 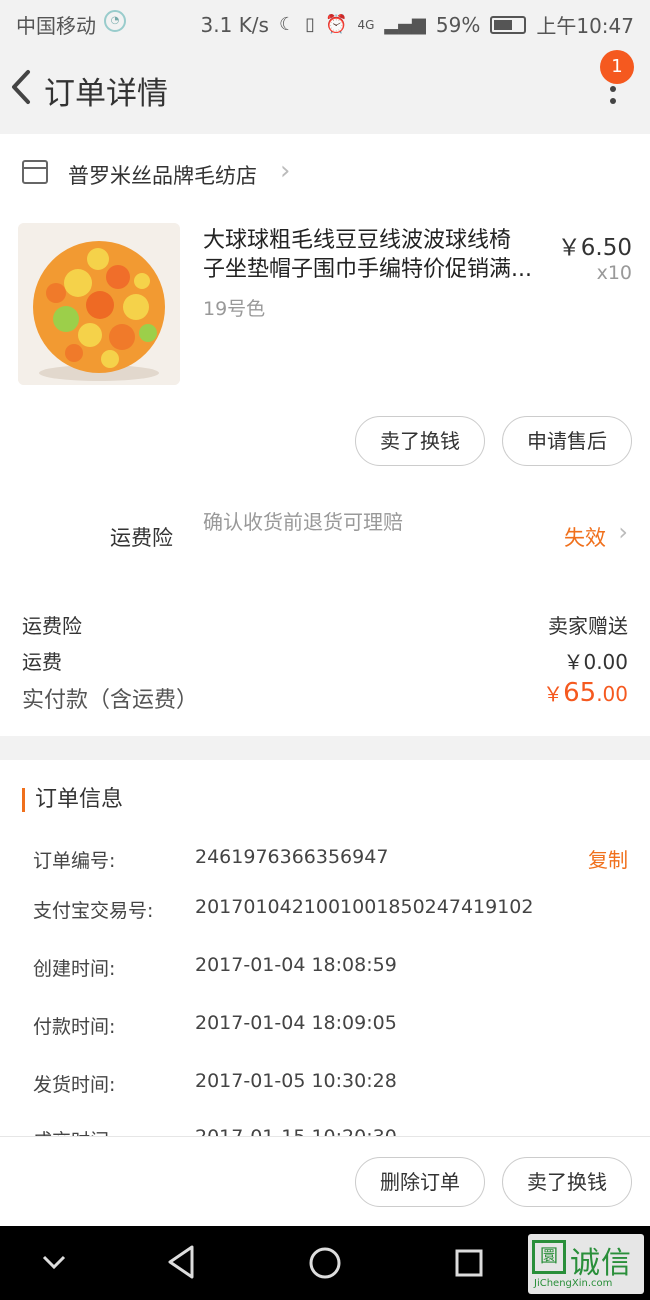 What do you see at coordinates (234, 309) in the screenshot?
I see `product-sku: 19号色` at bounding box center [234, 309].